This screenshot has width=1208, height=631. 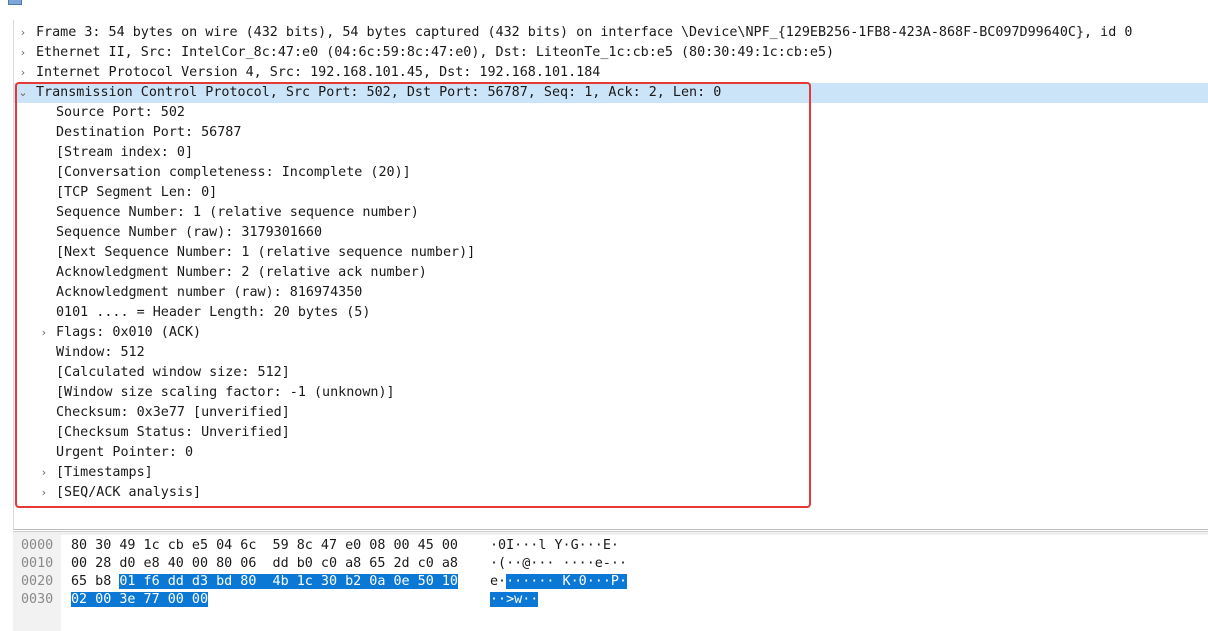 I want to click on byte-offset: 0020, so click(x=37, y=581).